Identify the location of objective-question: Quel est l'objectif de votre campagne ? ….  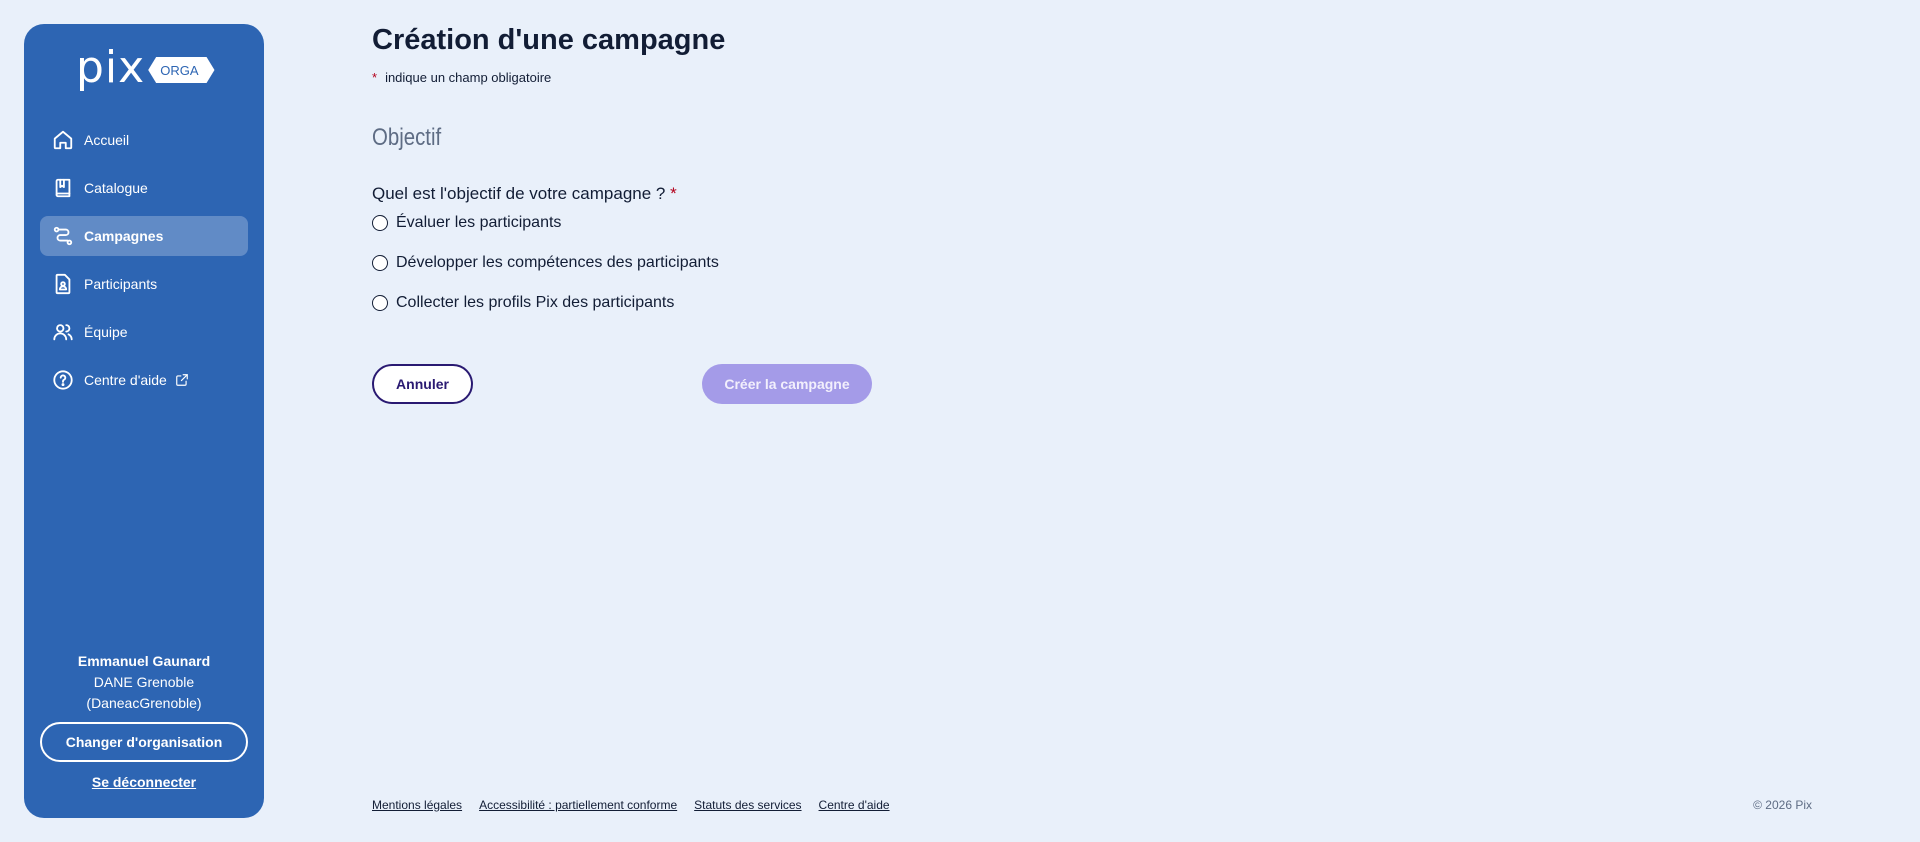
(524, 194).